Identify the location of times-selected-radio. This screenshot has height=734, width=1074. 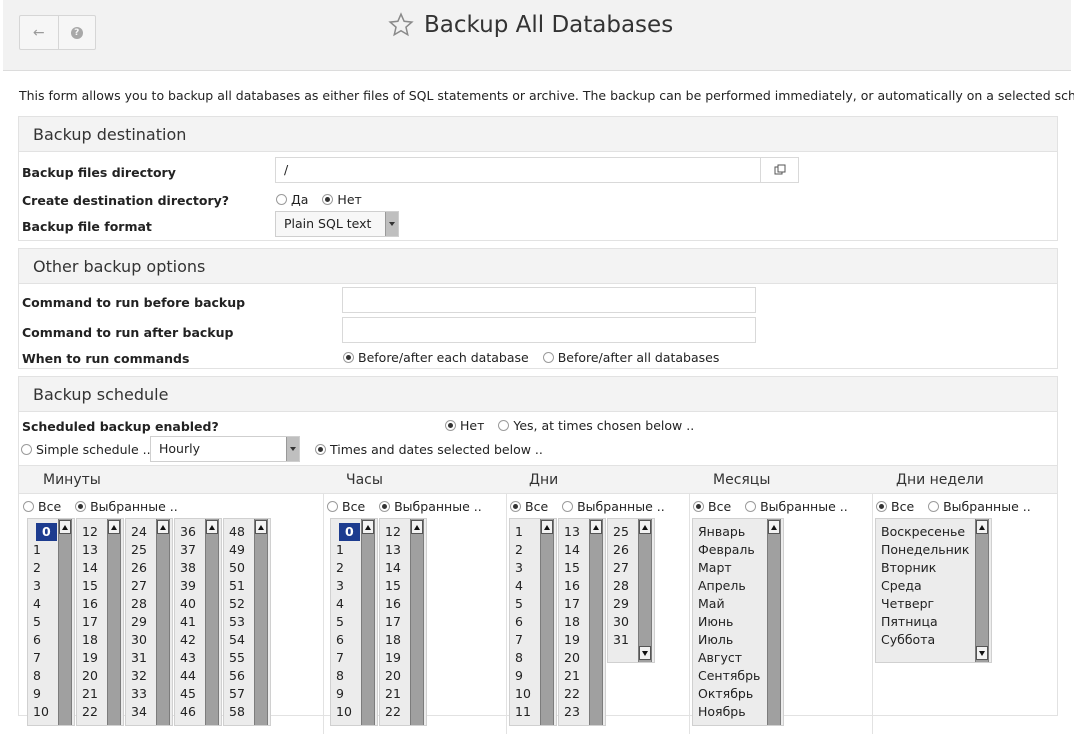
(320, 449).